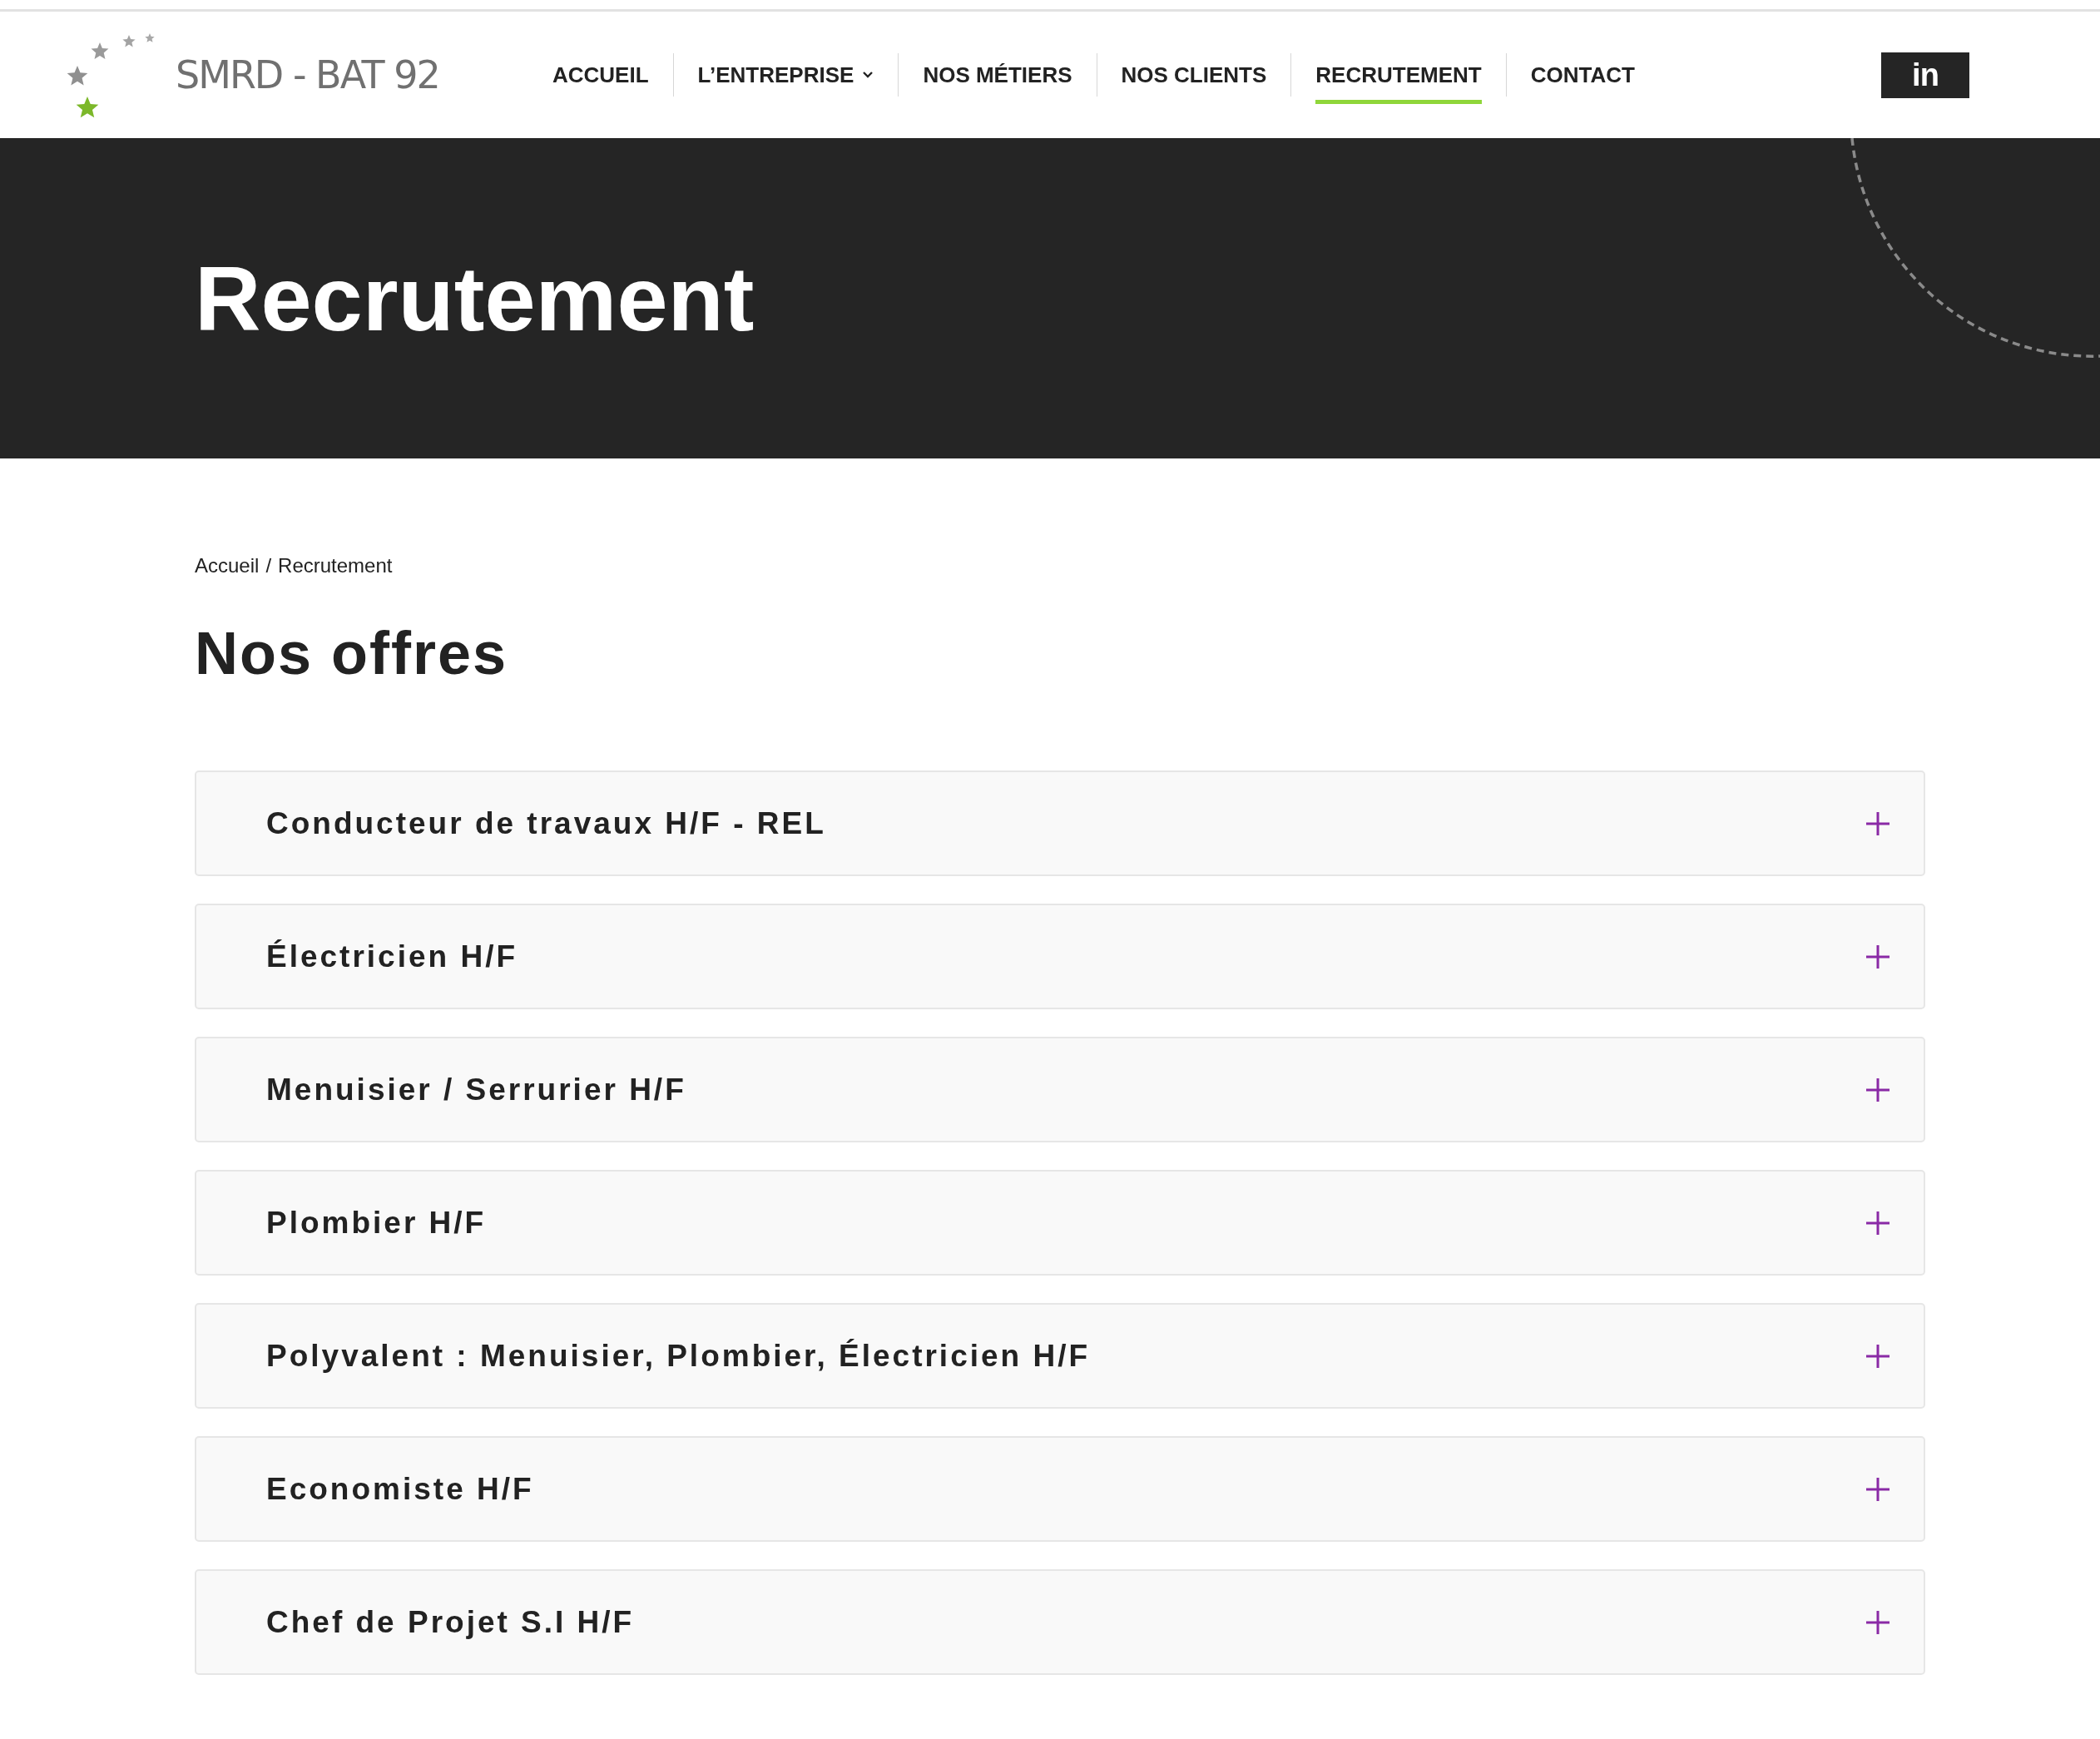 Image resolution: width=2100 pixels, height=1739 pixels. I want to click on job-title: Plombier H/F, so click(376, 1223).